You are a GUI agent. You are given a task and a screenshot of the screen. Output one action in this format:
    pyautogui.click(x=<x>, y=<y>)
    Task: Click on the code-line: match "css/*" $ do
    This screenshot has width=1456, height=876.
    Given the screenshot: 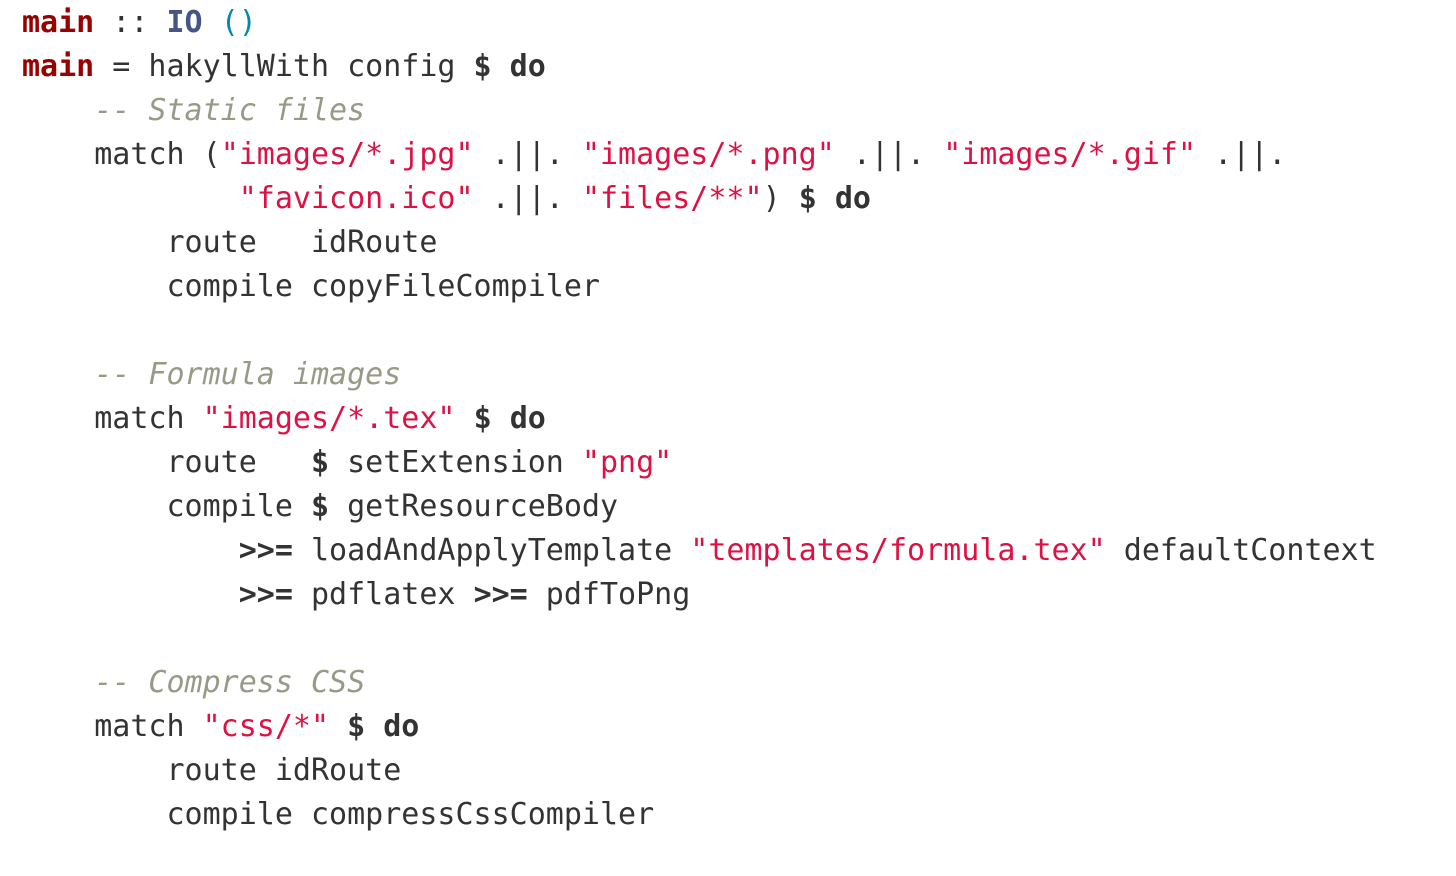 What is the action you would take?
    pyautogui.click(x=220, y=727)
    